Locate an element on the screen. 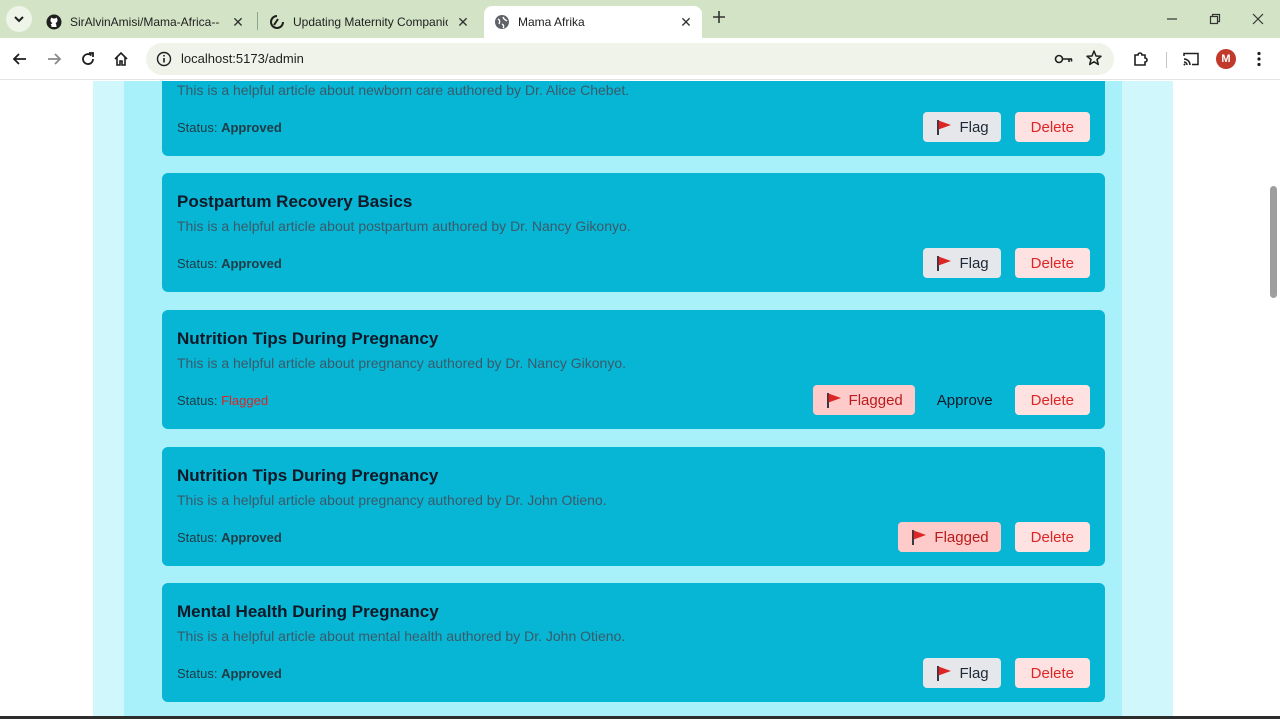 The width and height of the screenshot is (1280, 719). home-icon is located at coordinates (121, 58).